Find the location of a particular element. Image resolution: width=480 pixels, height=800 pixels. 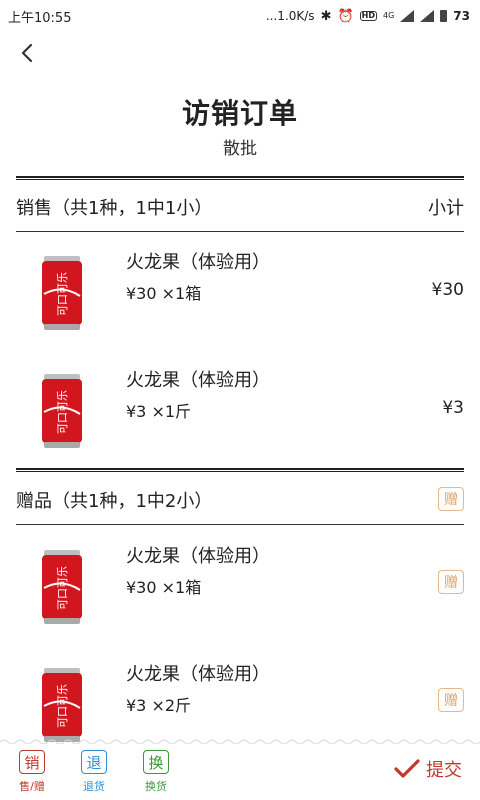

alarm-icon: ⏰ is located at coordinates (345, 16).